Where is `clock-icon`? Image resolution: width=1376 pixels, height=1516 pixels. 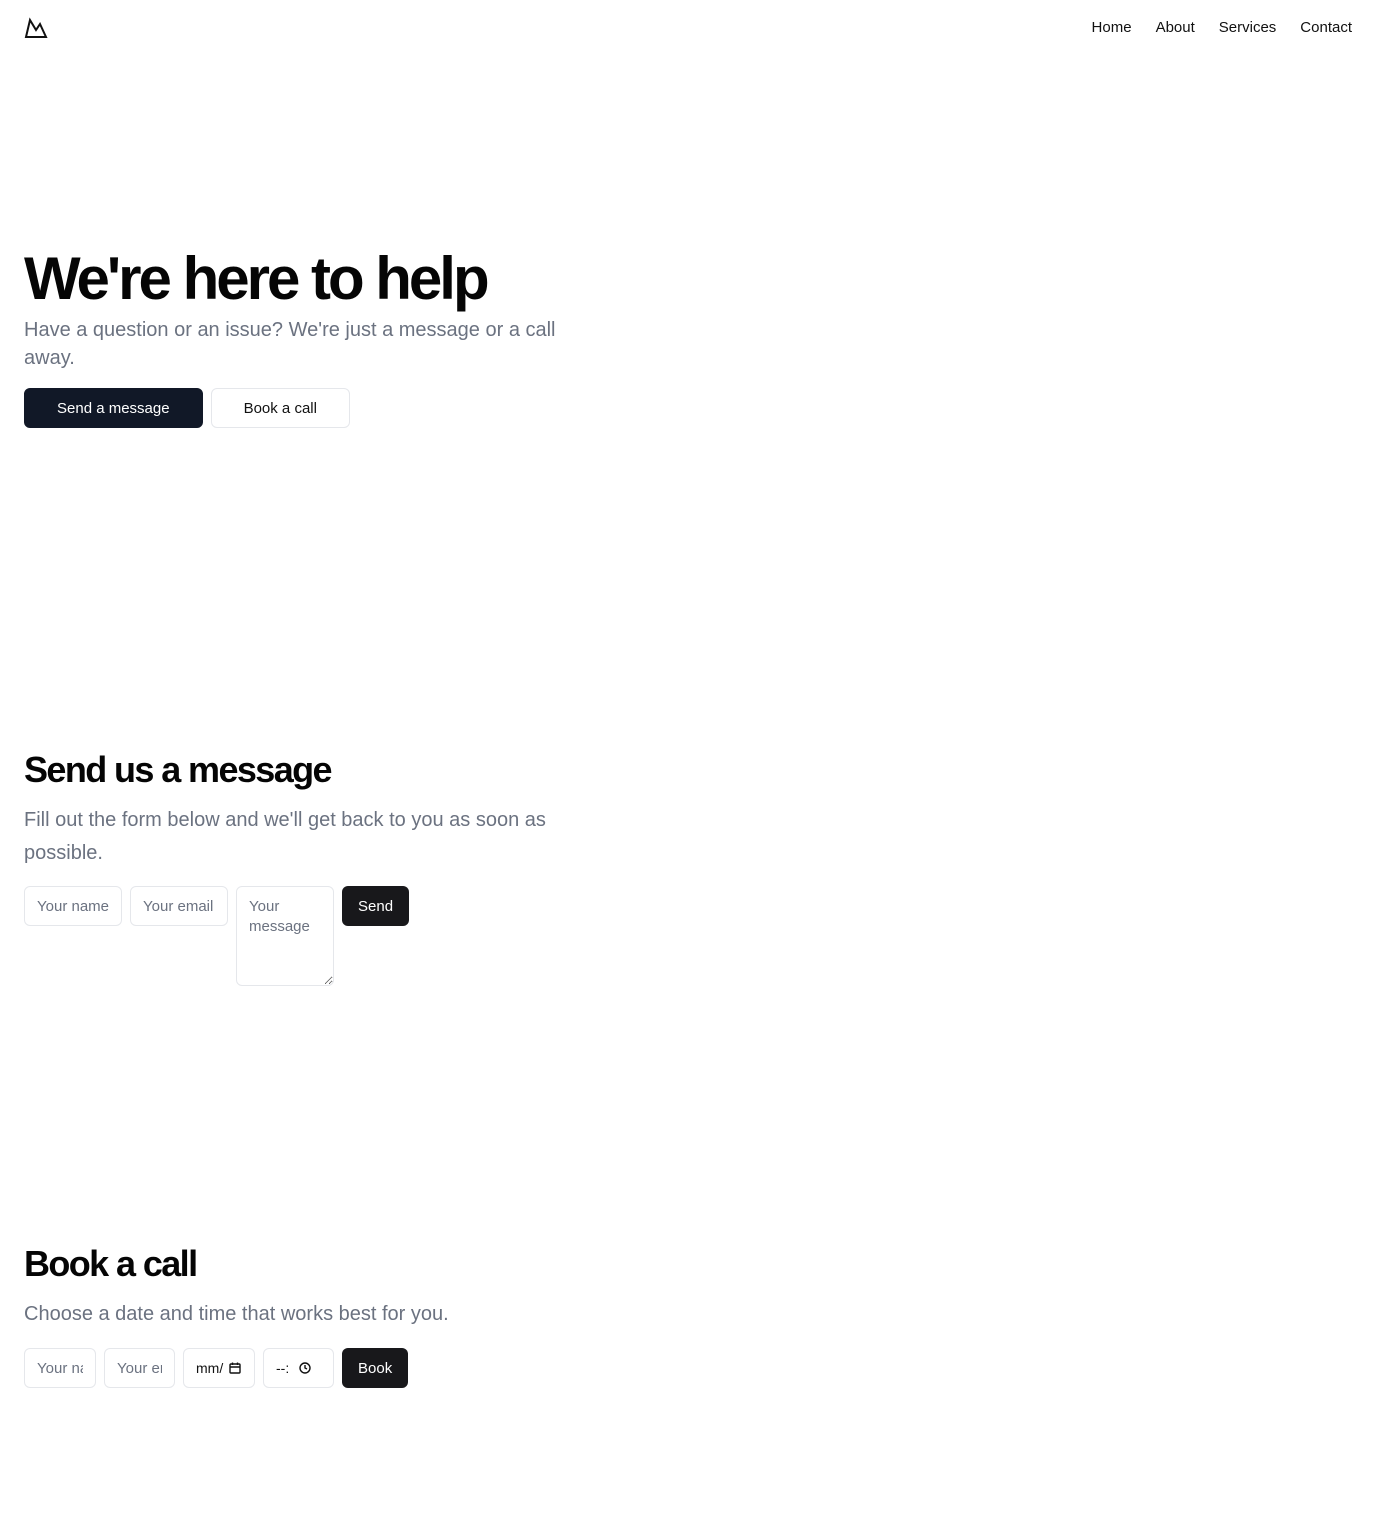
clock-icon is located at coordinates (305, 1368).